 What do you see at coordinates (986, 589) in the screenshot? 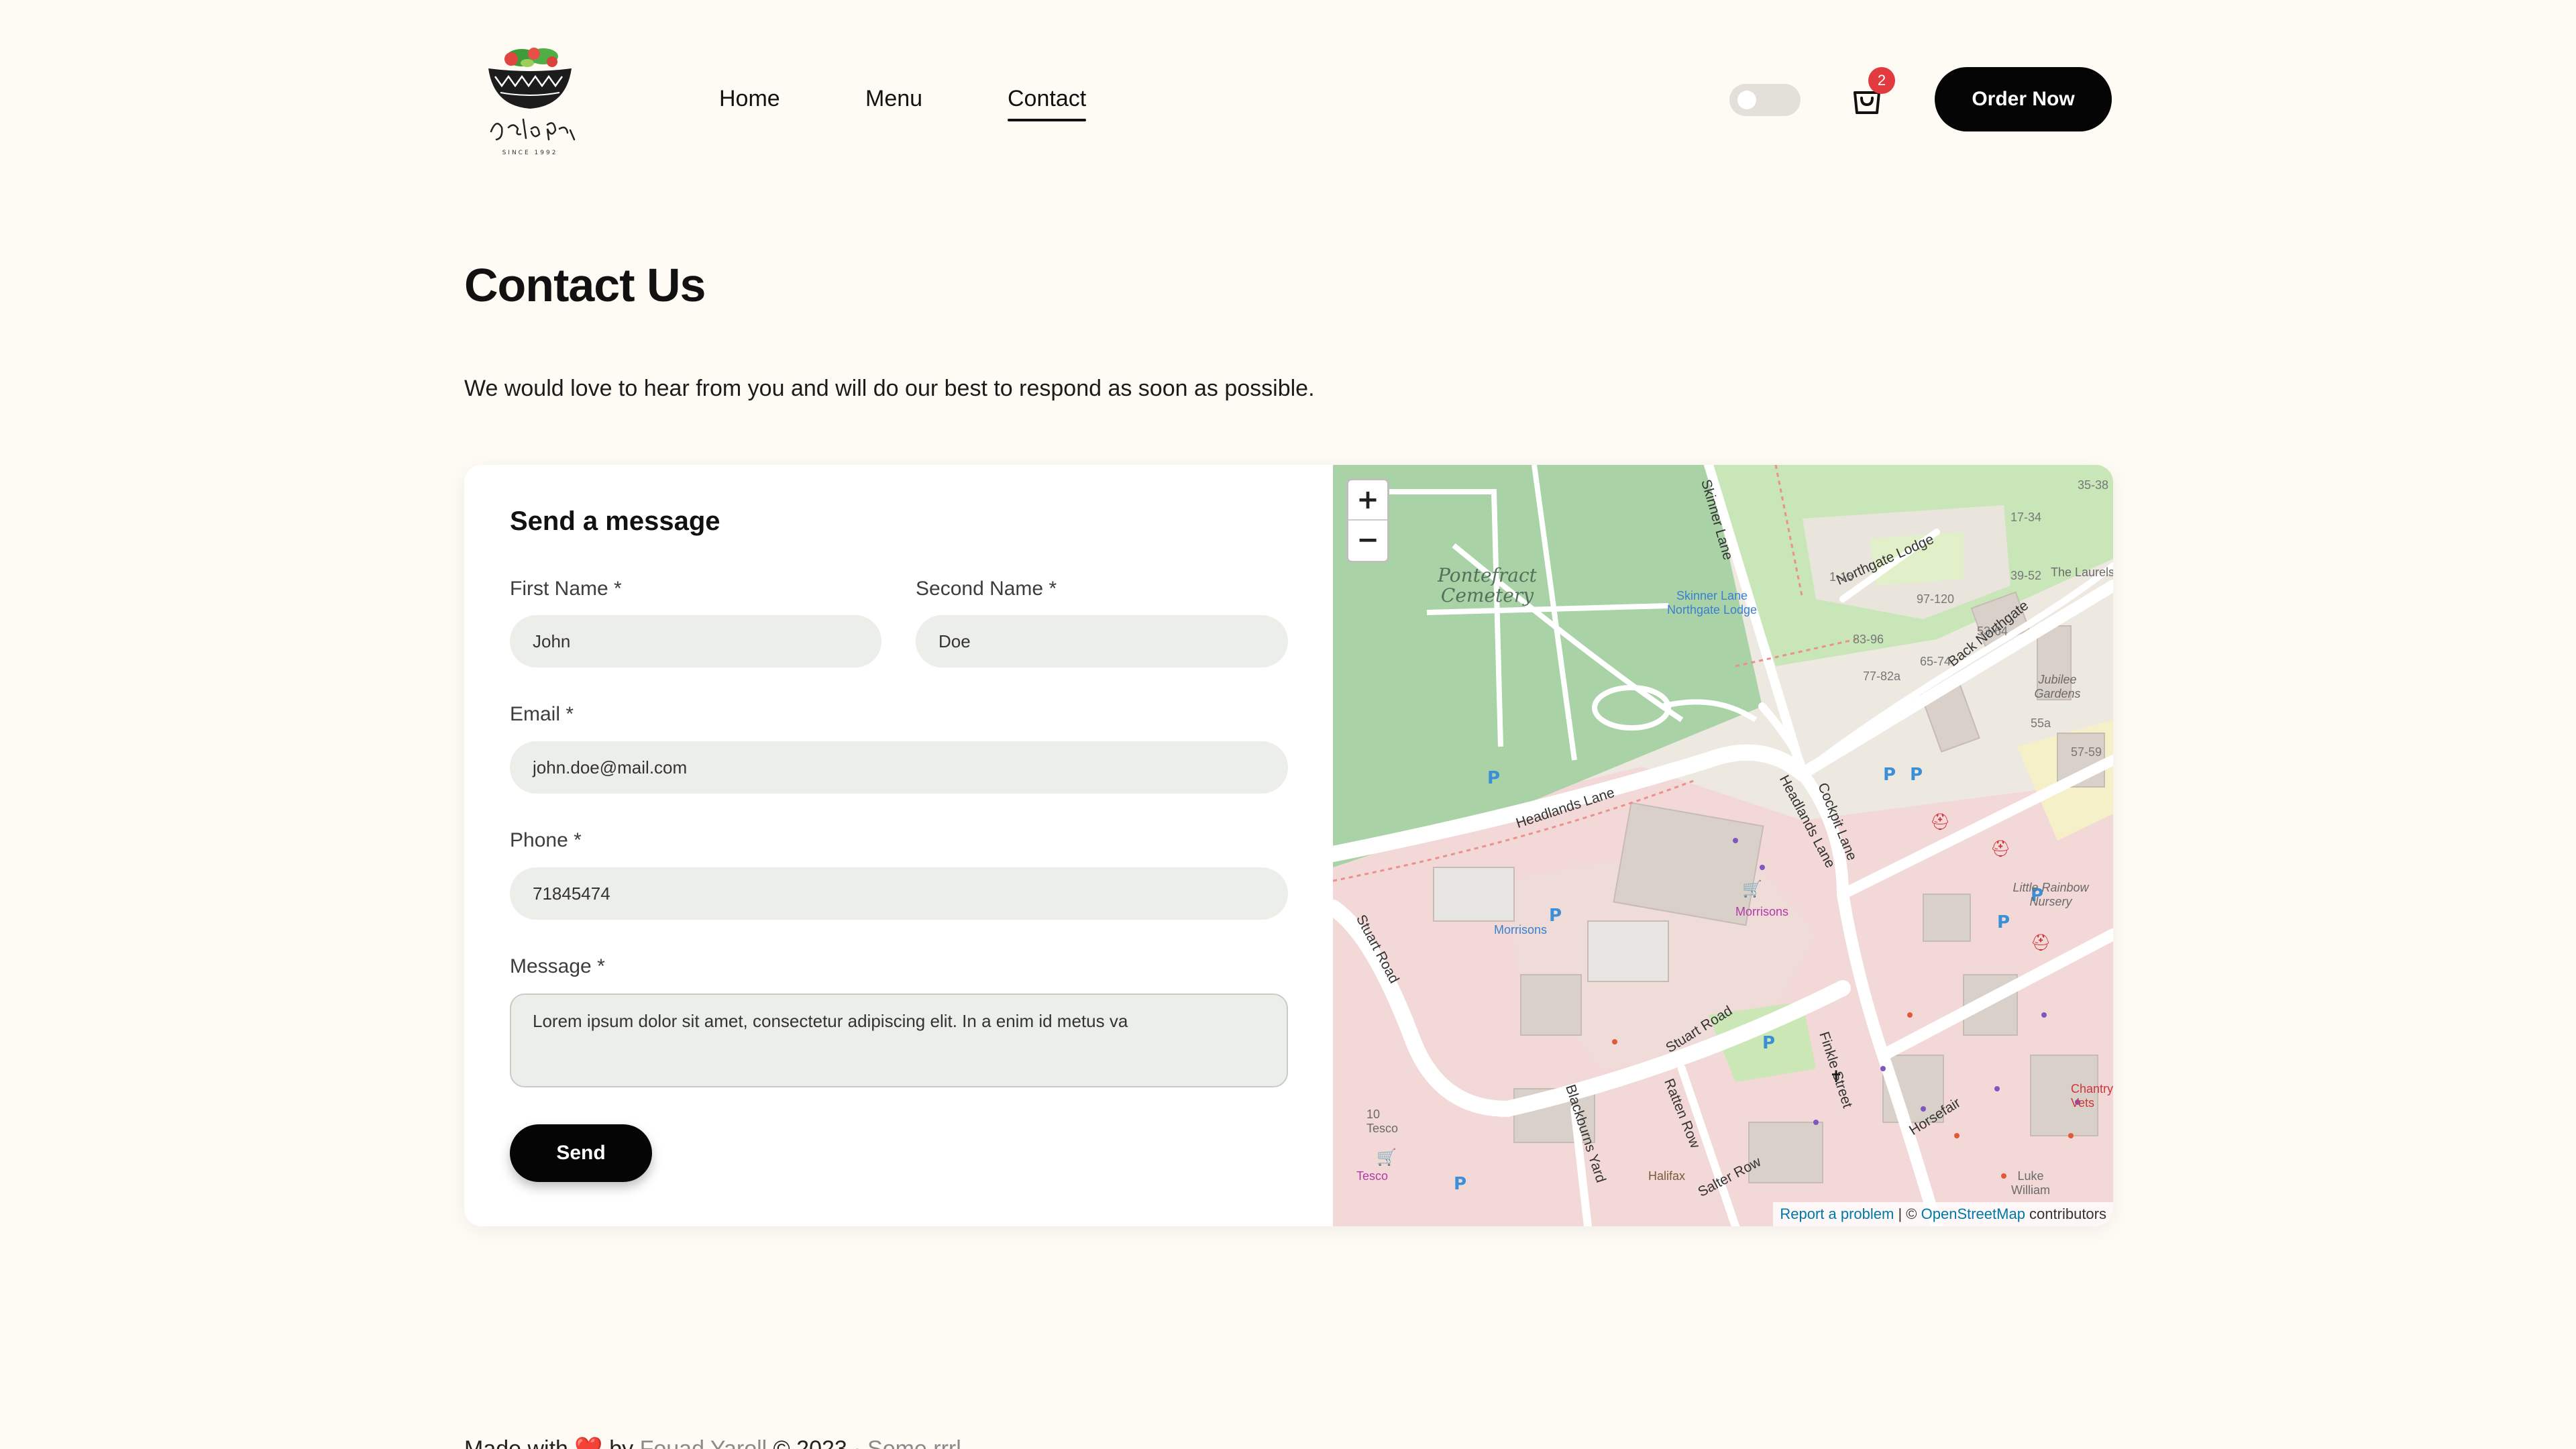
I see `second-name-label: Second Name *` at bounding box center [986, 589].